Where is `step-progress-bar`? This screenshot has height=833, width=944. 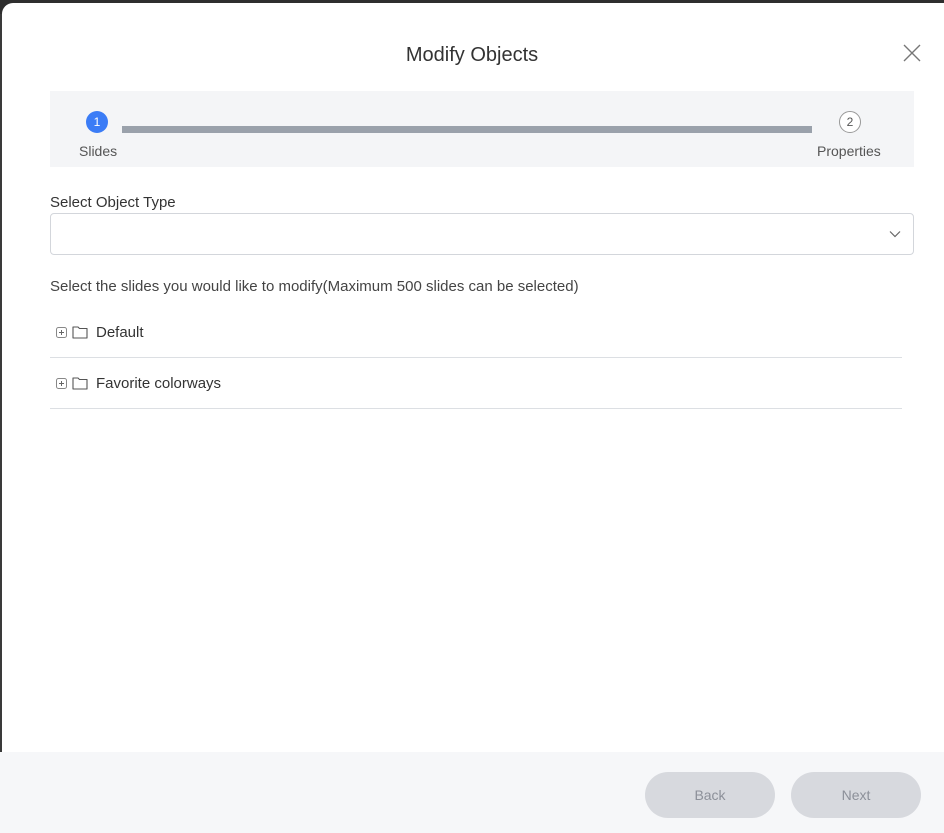
step-progress-bar is located at coordinates (467, 129).